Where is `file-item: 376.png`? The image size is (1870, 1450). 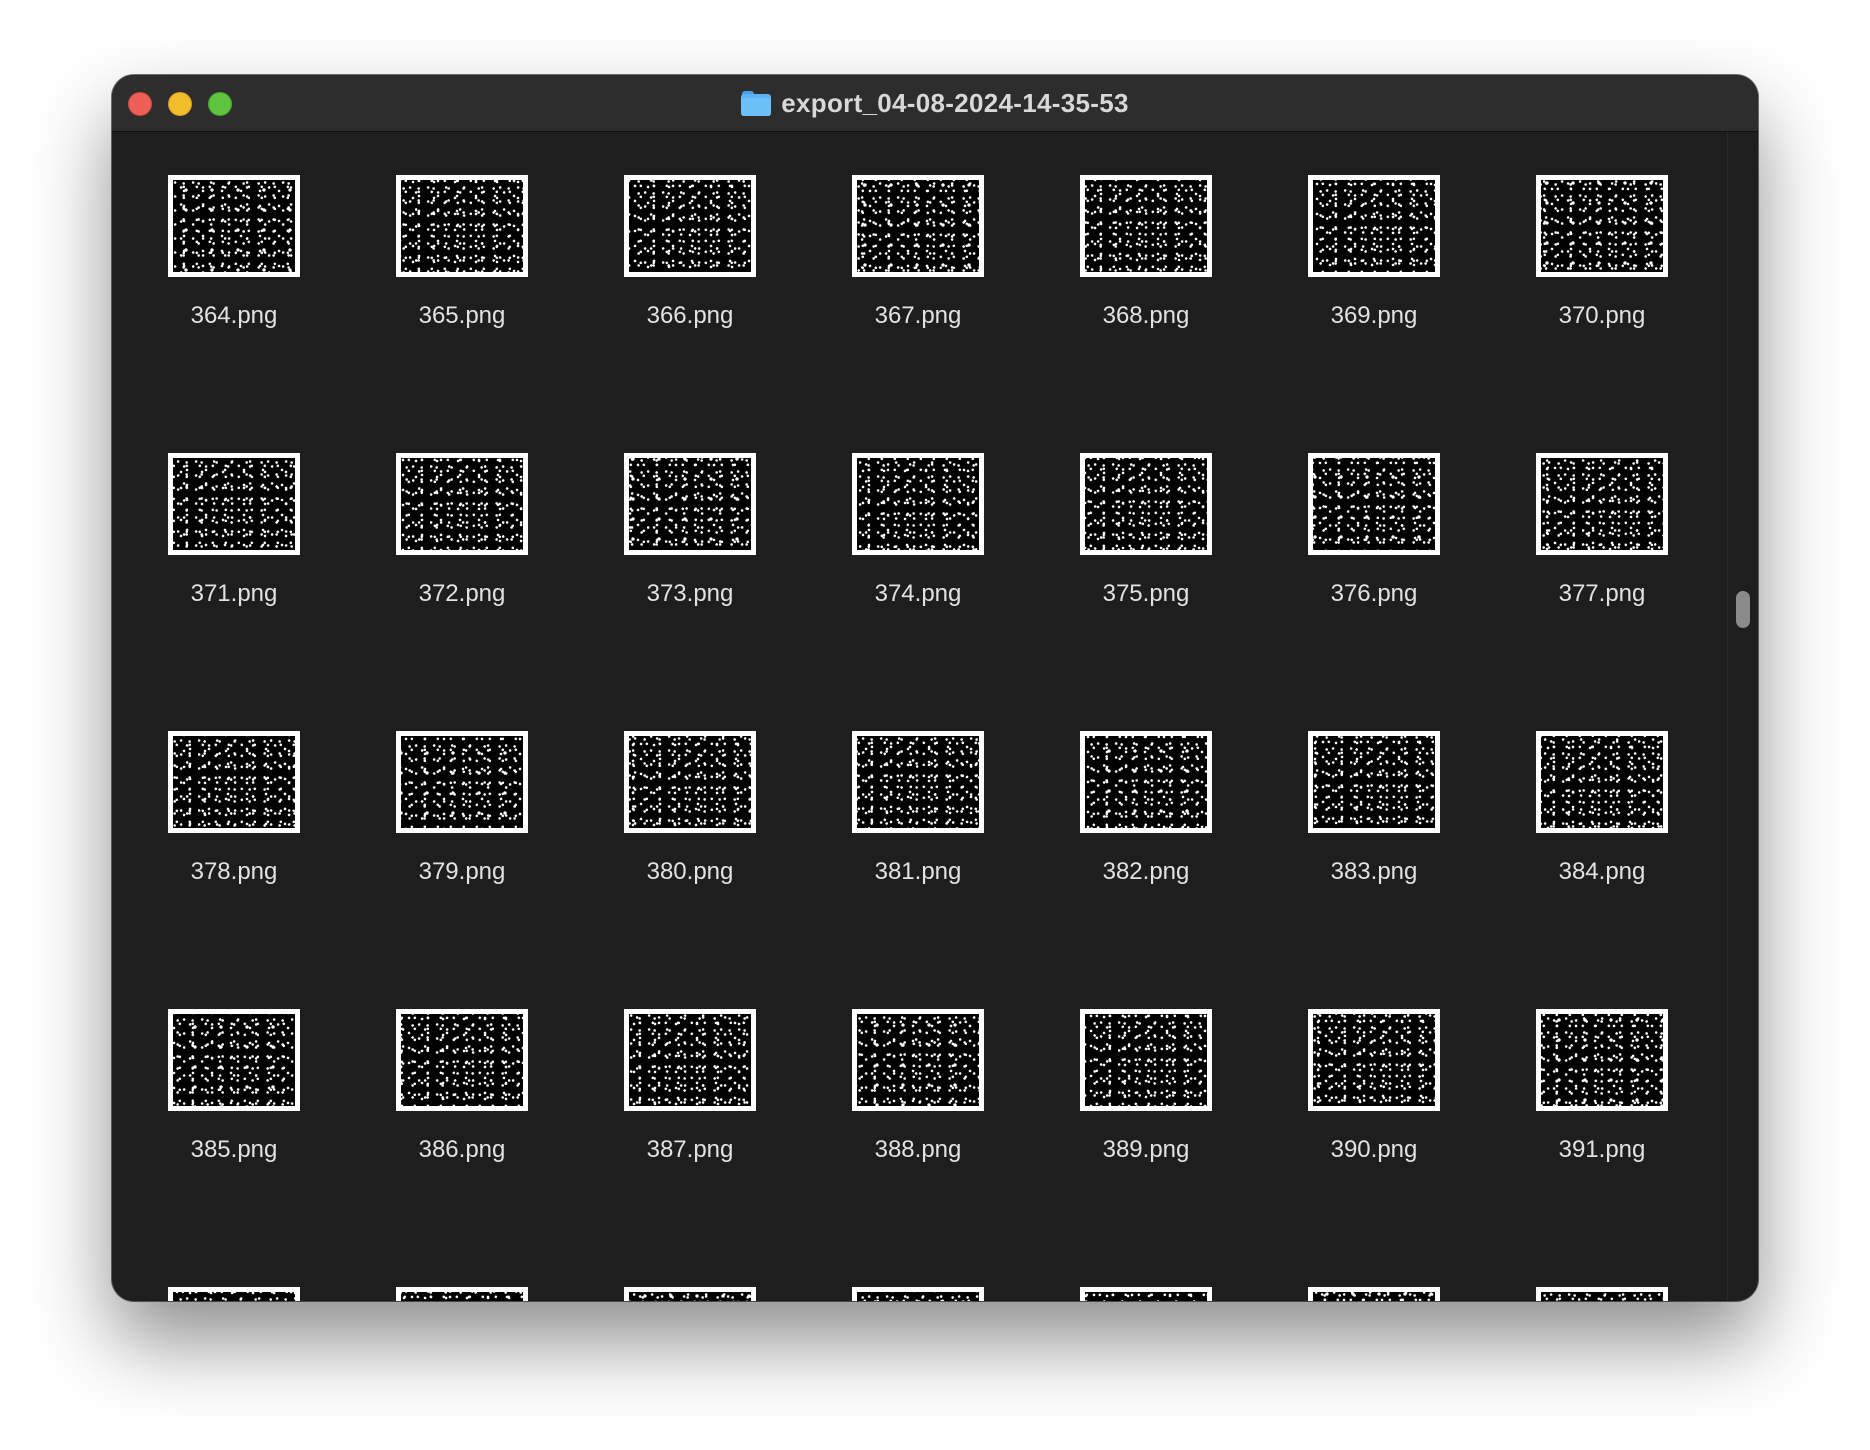
file-item: 376.png is located at coordinates (1366, 520).